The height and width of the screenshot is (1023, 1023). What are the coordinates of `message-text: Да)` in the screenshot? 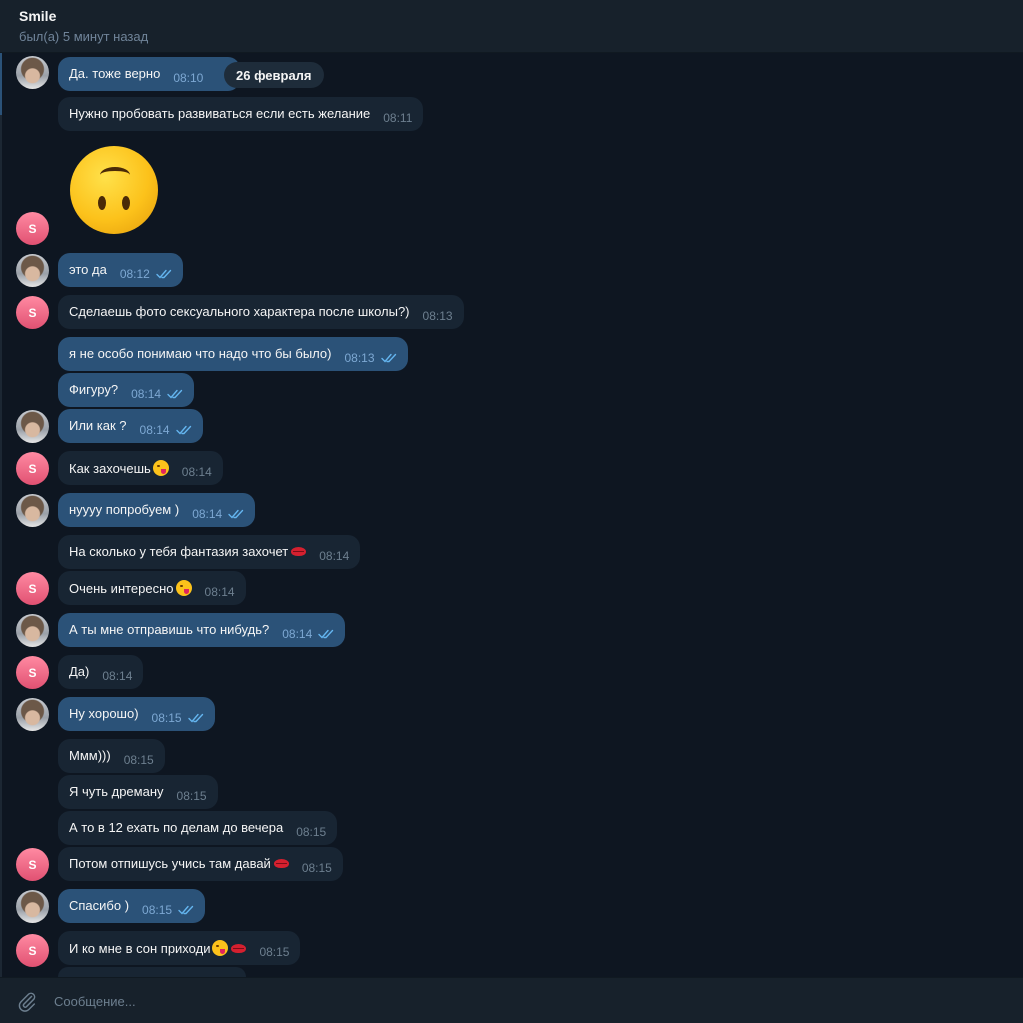 It's located at (79, 671).